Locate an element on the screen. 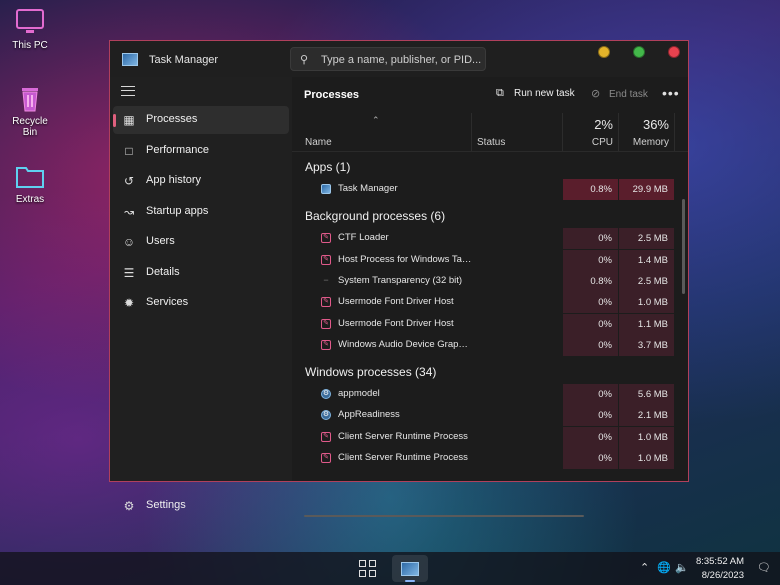 Image resolution: width=780 pixels, height=585 pixels. processes-icon: ▦ is located at coordinates (129, 120).